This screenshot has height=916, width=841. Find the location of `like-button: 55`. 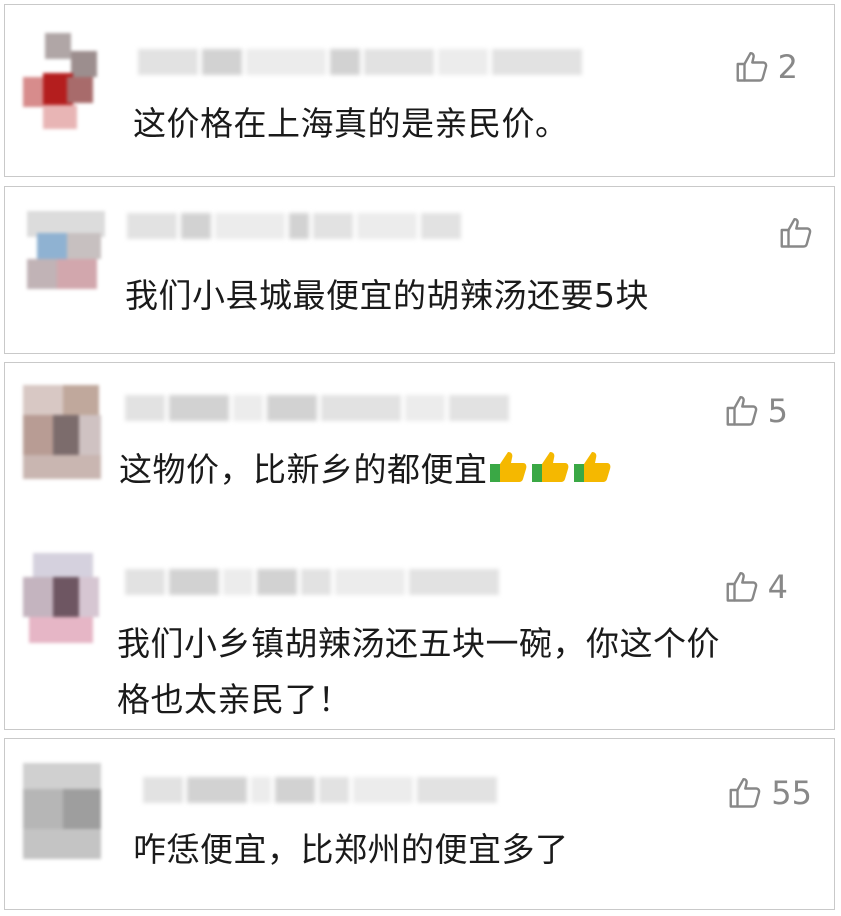

like-button: 55 is located at coordinates (769, 793).